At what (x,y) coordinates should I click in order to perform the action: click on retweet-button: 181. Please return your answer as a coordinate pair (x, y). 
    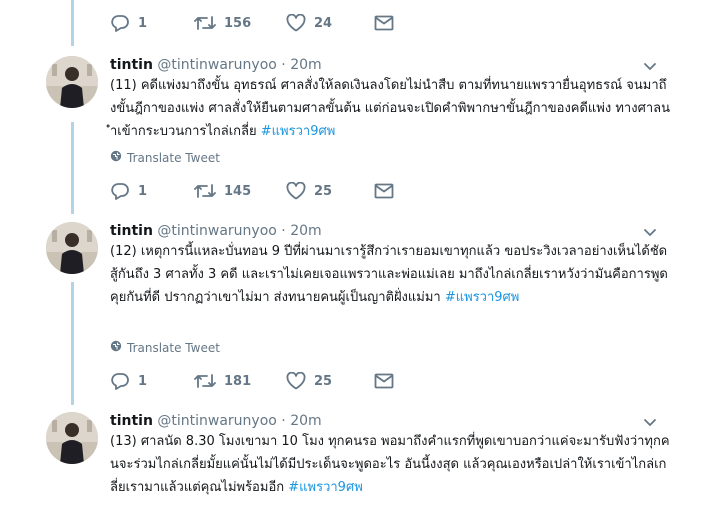
    Looking at the image, I should click on (240, 381).